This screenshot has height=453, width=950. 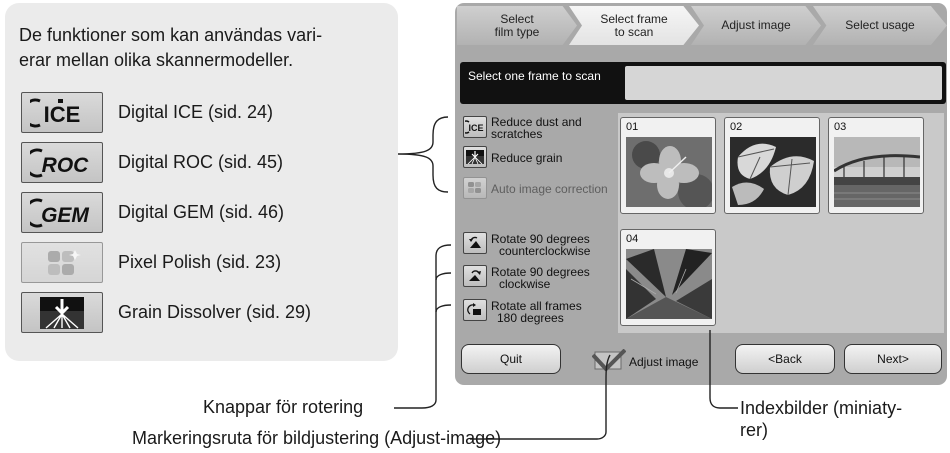 What do you see at coordinates (821, 419) in the screenshot?
I see `callout-thumbnails: Indexbilder (miniaty- rer)` at bounding box center [821, 419].